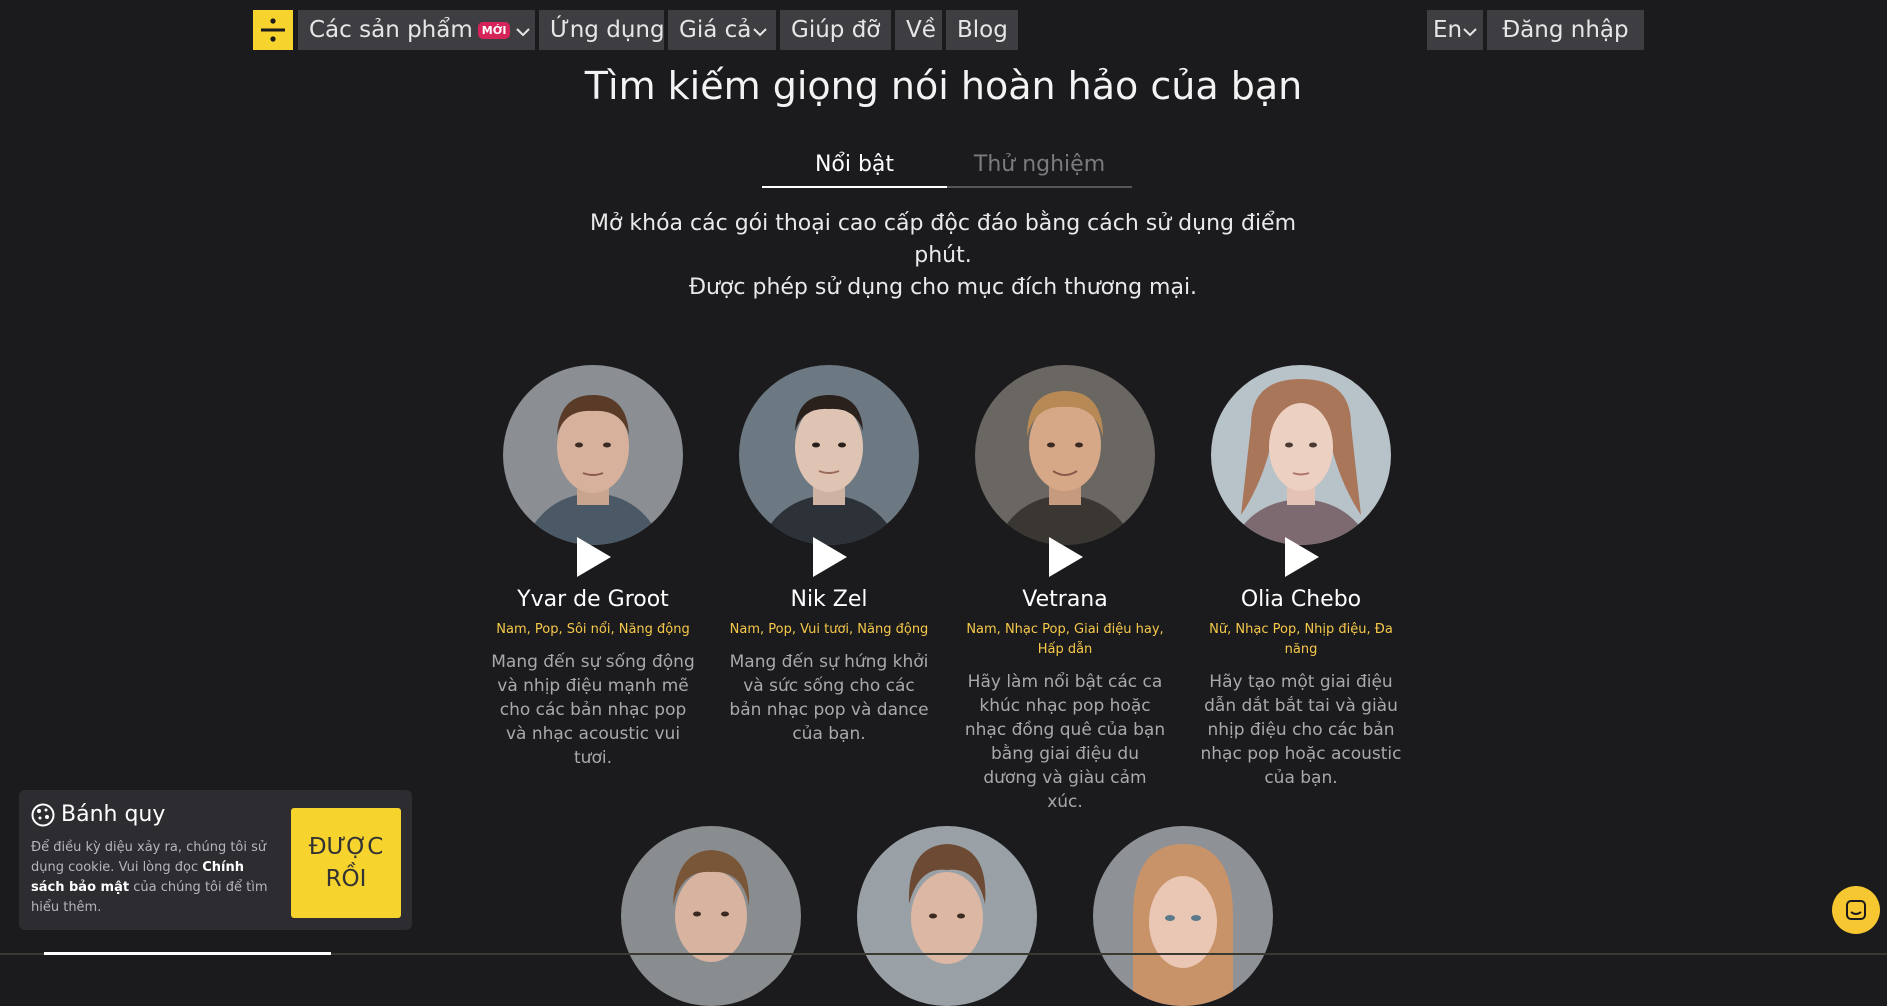  I want to click on language-label: En, so click(1448, 30).